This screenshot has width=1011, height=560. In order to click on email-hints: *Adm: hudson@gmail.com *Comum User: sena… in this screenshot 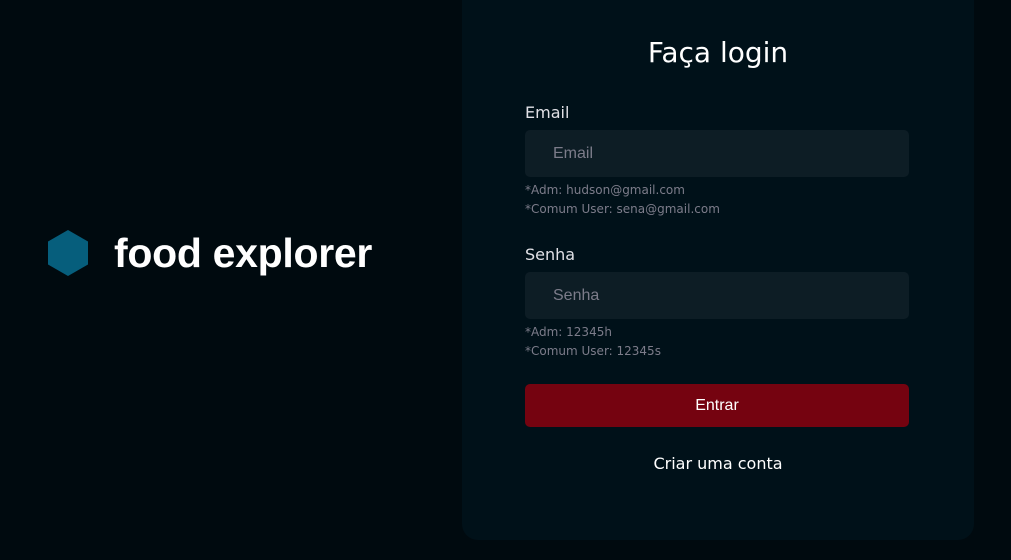, I will do `click(622, 200)`.